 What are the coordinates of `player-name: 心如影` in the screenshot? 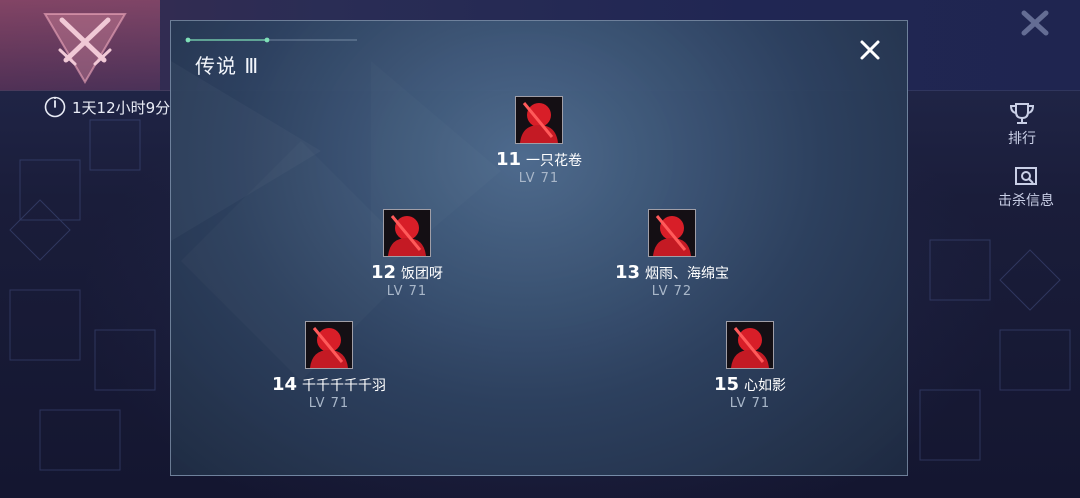 It's located at (765, 386).